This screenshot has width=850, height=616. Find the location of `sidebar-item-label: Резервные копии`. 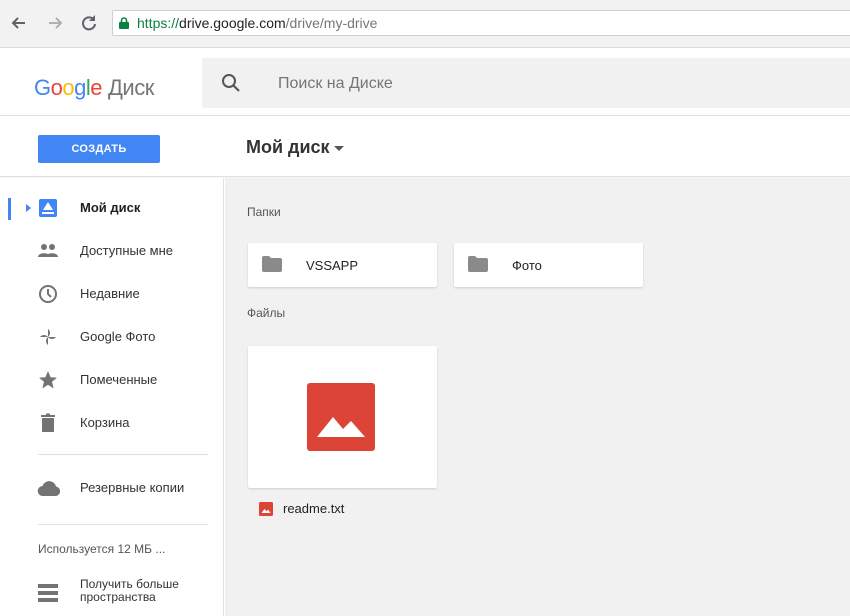

sidebar-item-label: Резервные копии is located at coordinates (132, 487).